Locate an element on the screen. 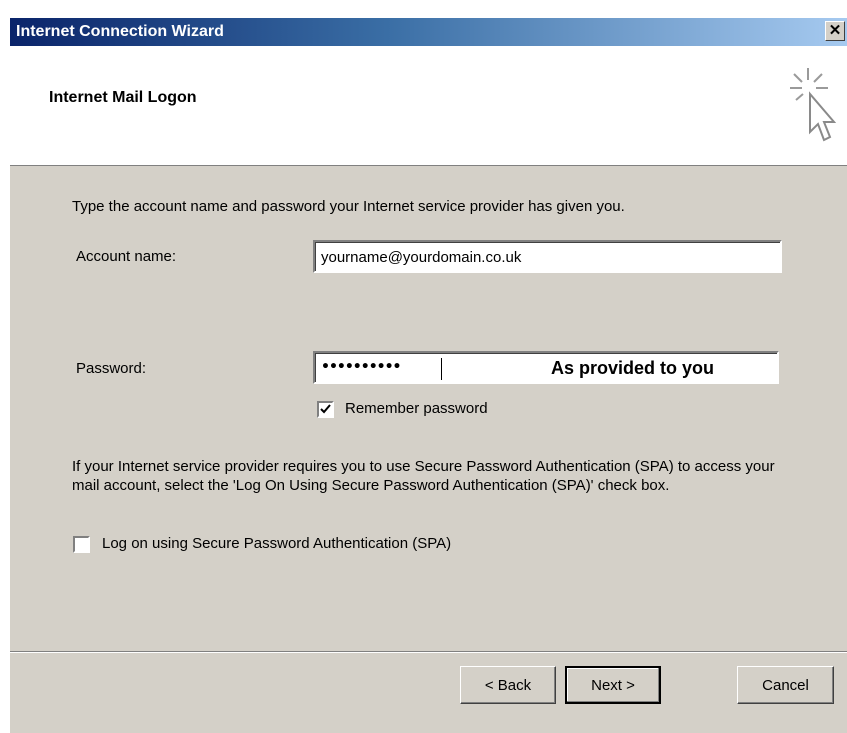 The width and height of the screenshot is (847, 733). cancel-button: Cancel is located at coordinates (785, 685).